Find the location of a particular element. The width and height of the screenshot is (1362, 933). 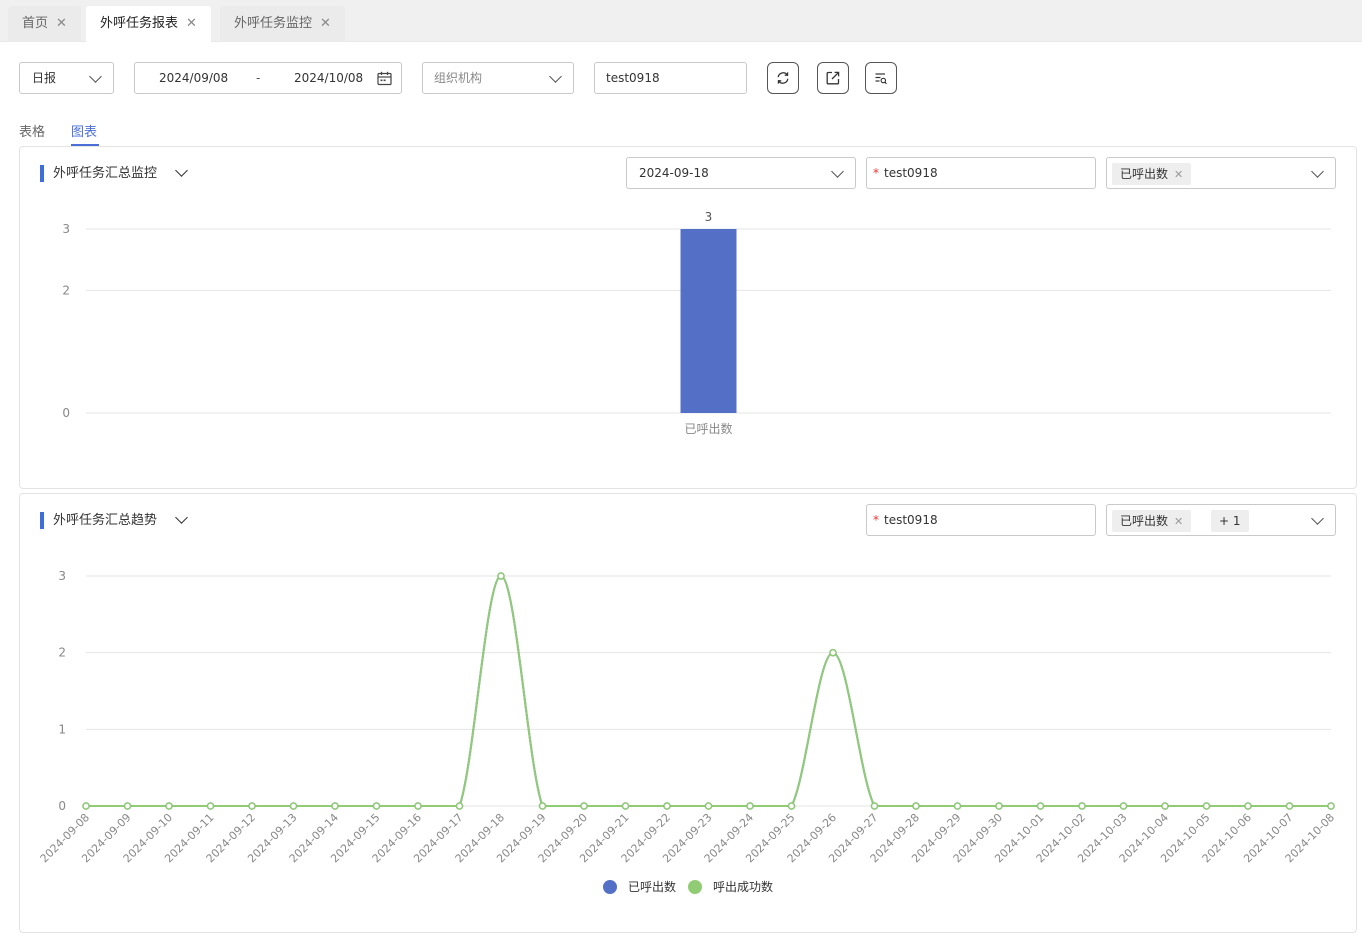

tab-home: 首页 ✕ is located at coordinates (44, 24).